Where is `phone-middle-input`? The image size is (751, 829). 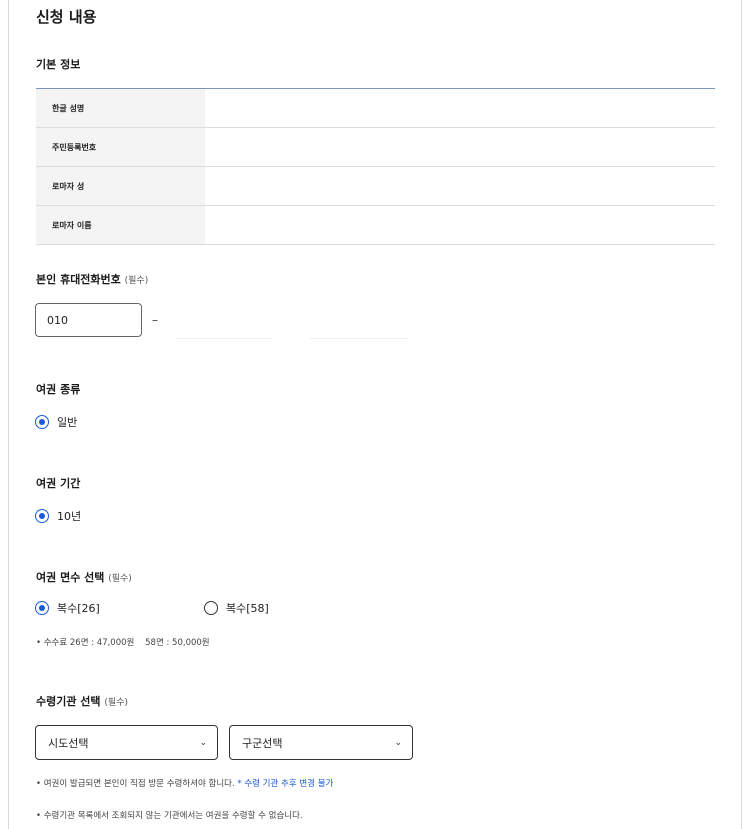
phone-middle-input is located at coordinates (224, 338).